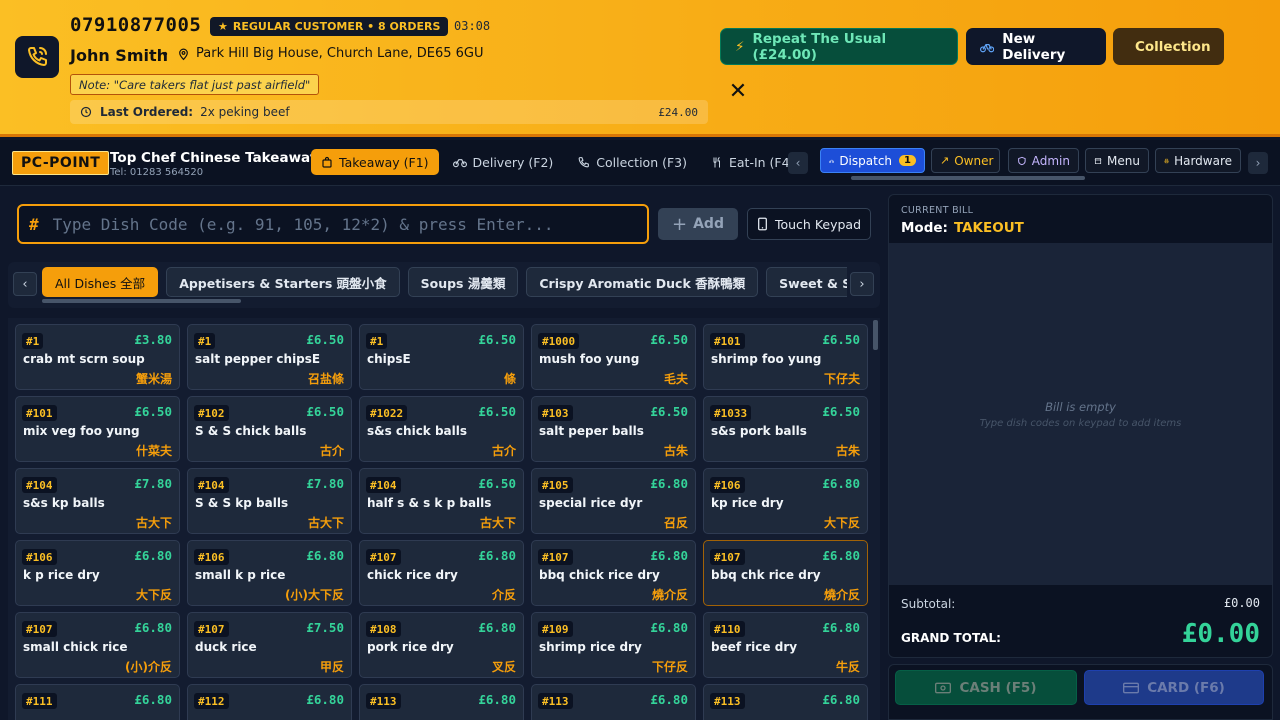 This screenshot has width=1280, height=720. I want to click on dish-card: #1 £6.50 chipsE 條, so click(441, 357).